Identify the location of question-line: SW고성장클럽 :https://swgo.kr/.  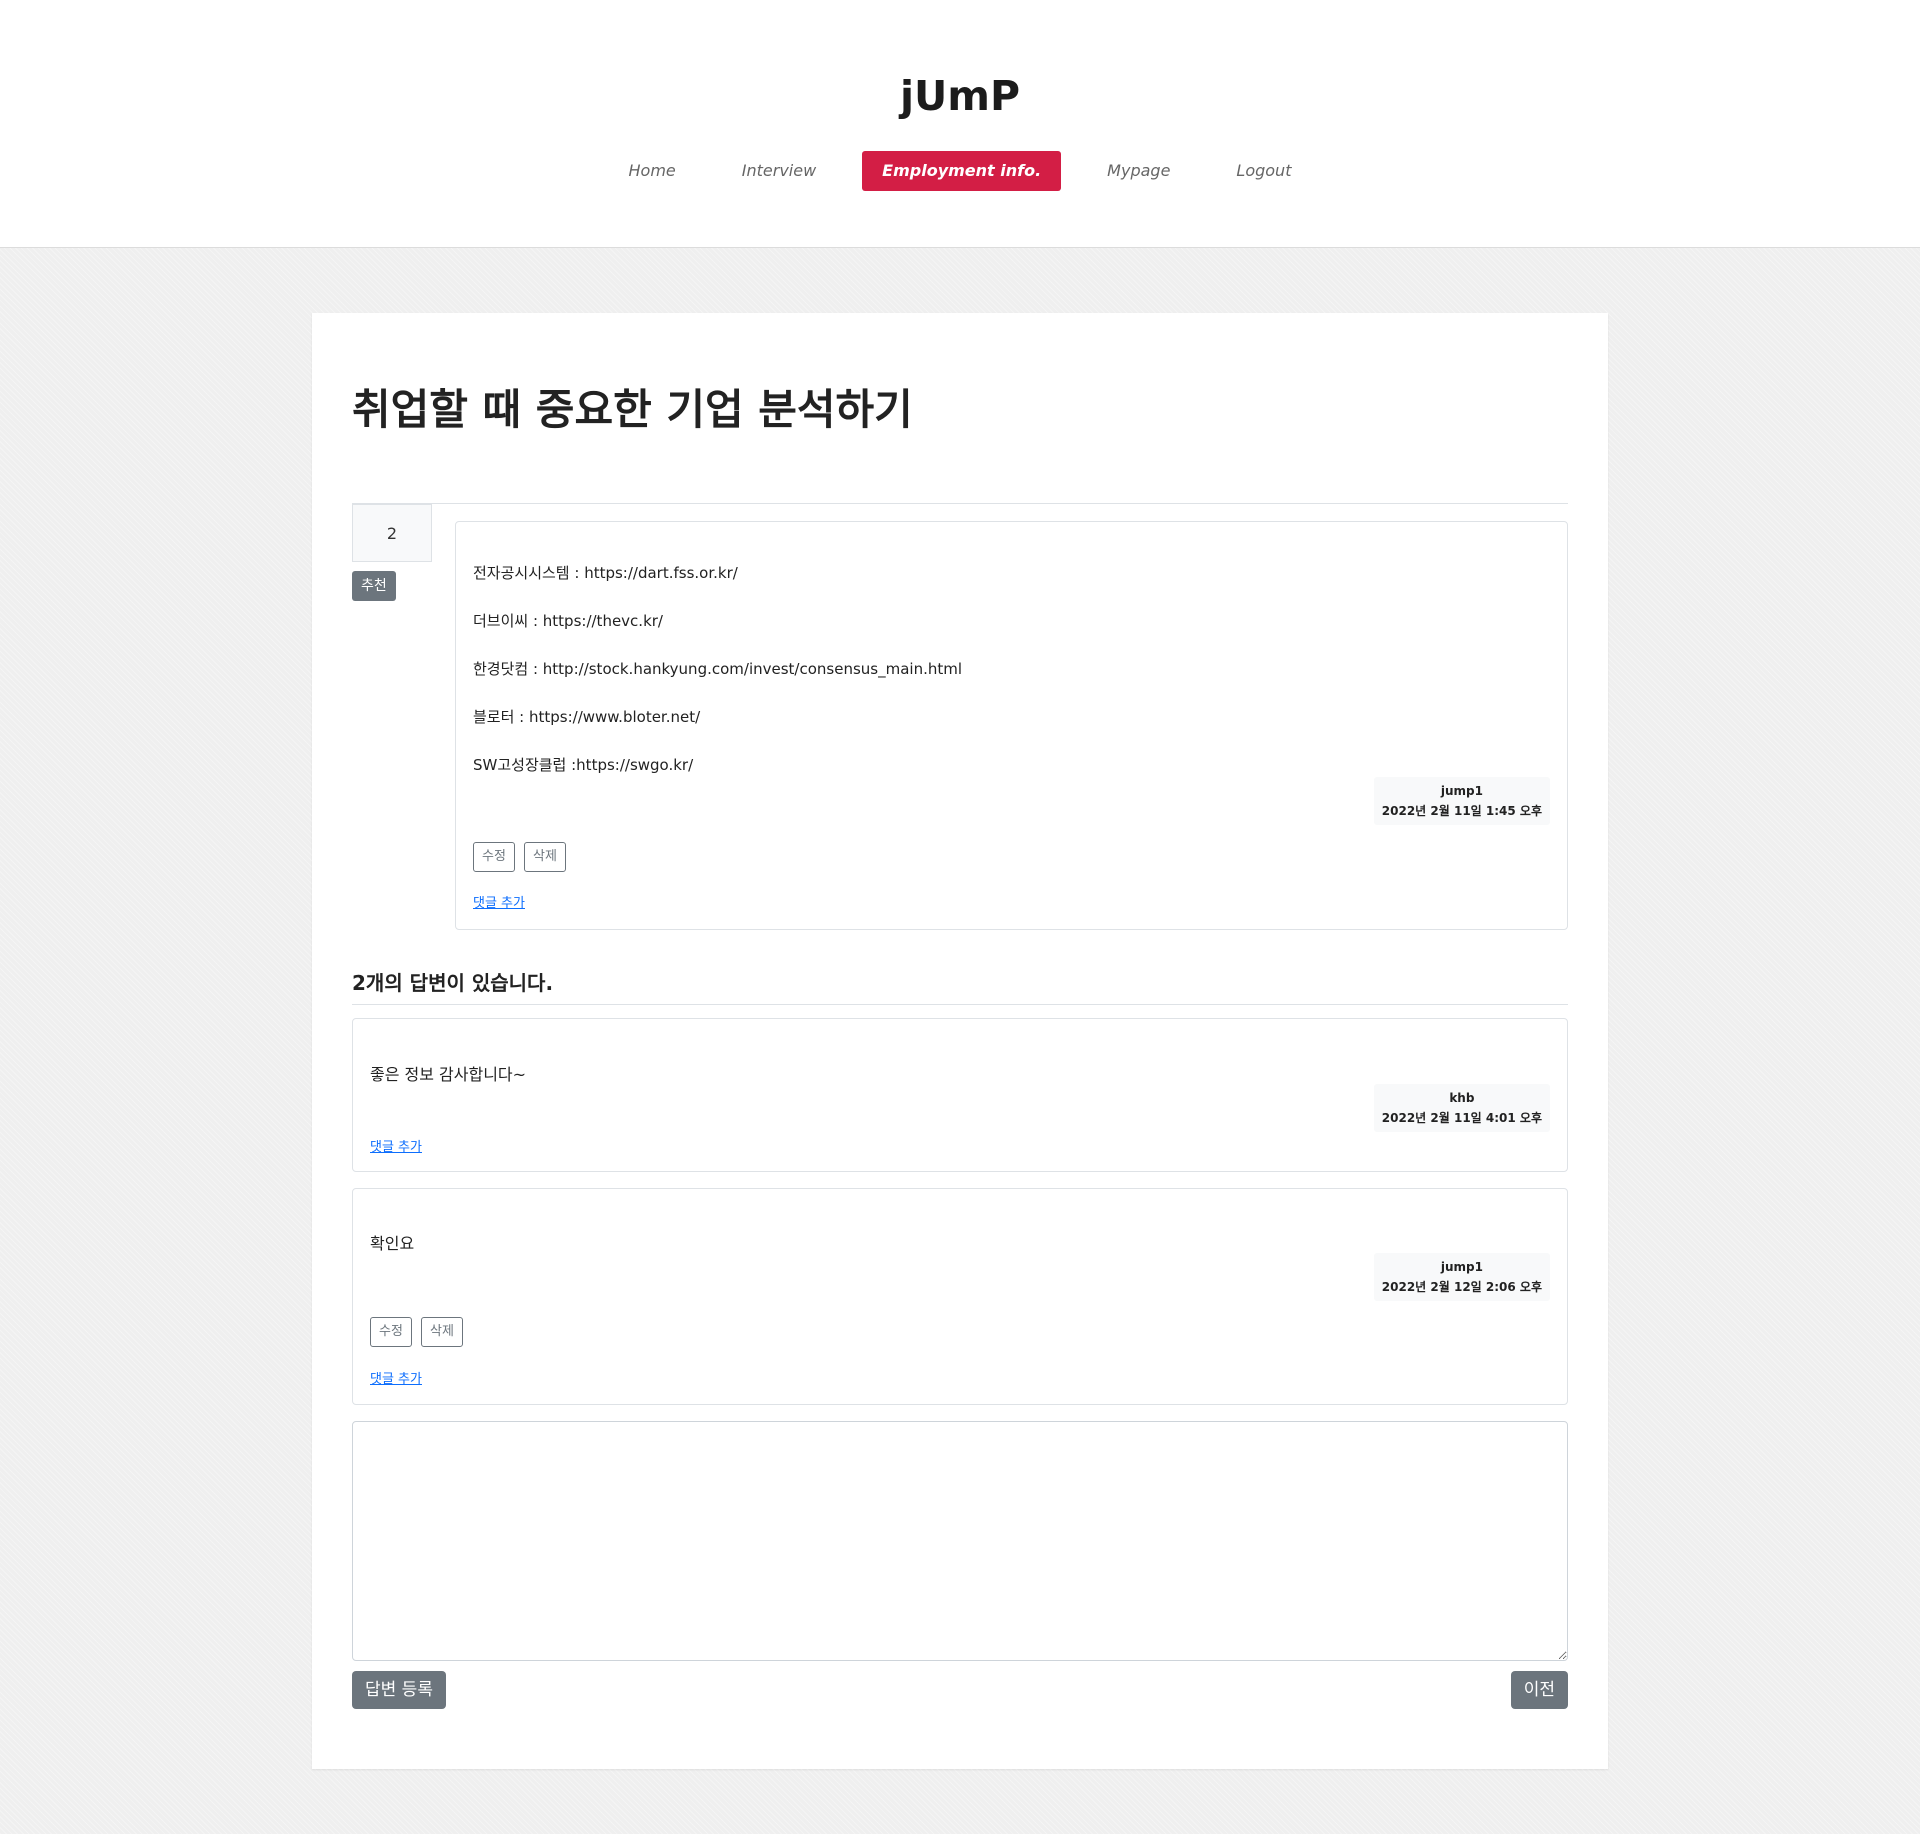
(583, 765).